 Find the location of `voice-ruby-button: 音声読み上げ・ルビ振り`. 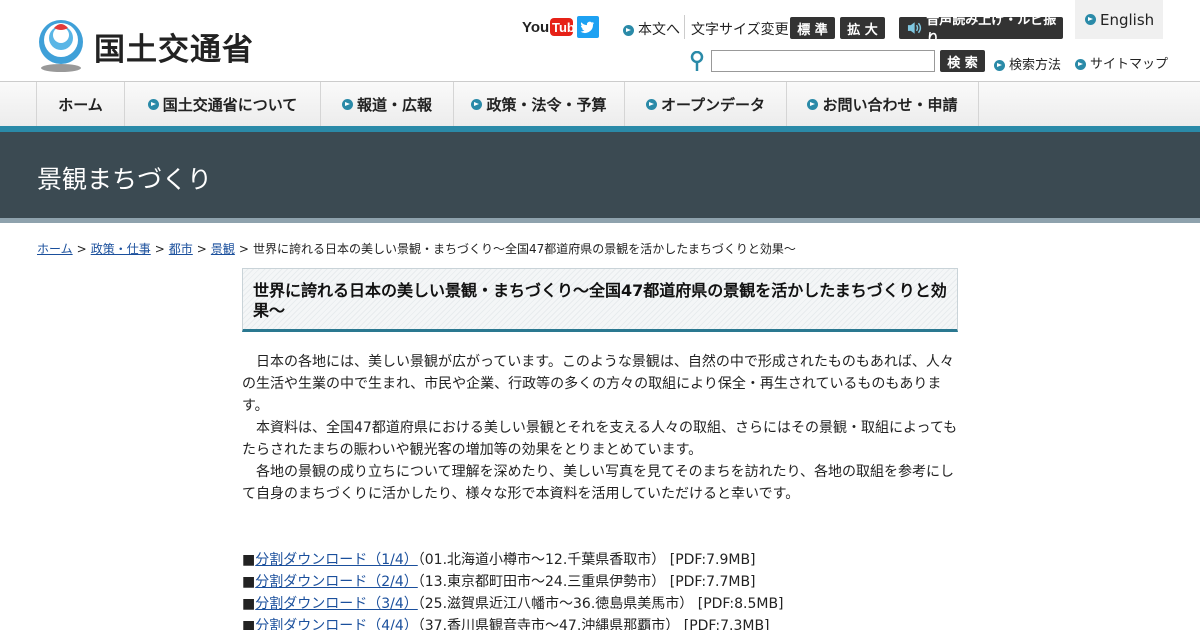

voice-ruby-button: 音声読み上げ・ルビ振り is located at coordinates (981, 30).